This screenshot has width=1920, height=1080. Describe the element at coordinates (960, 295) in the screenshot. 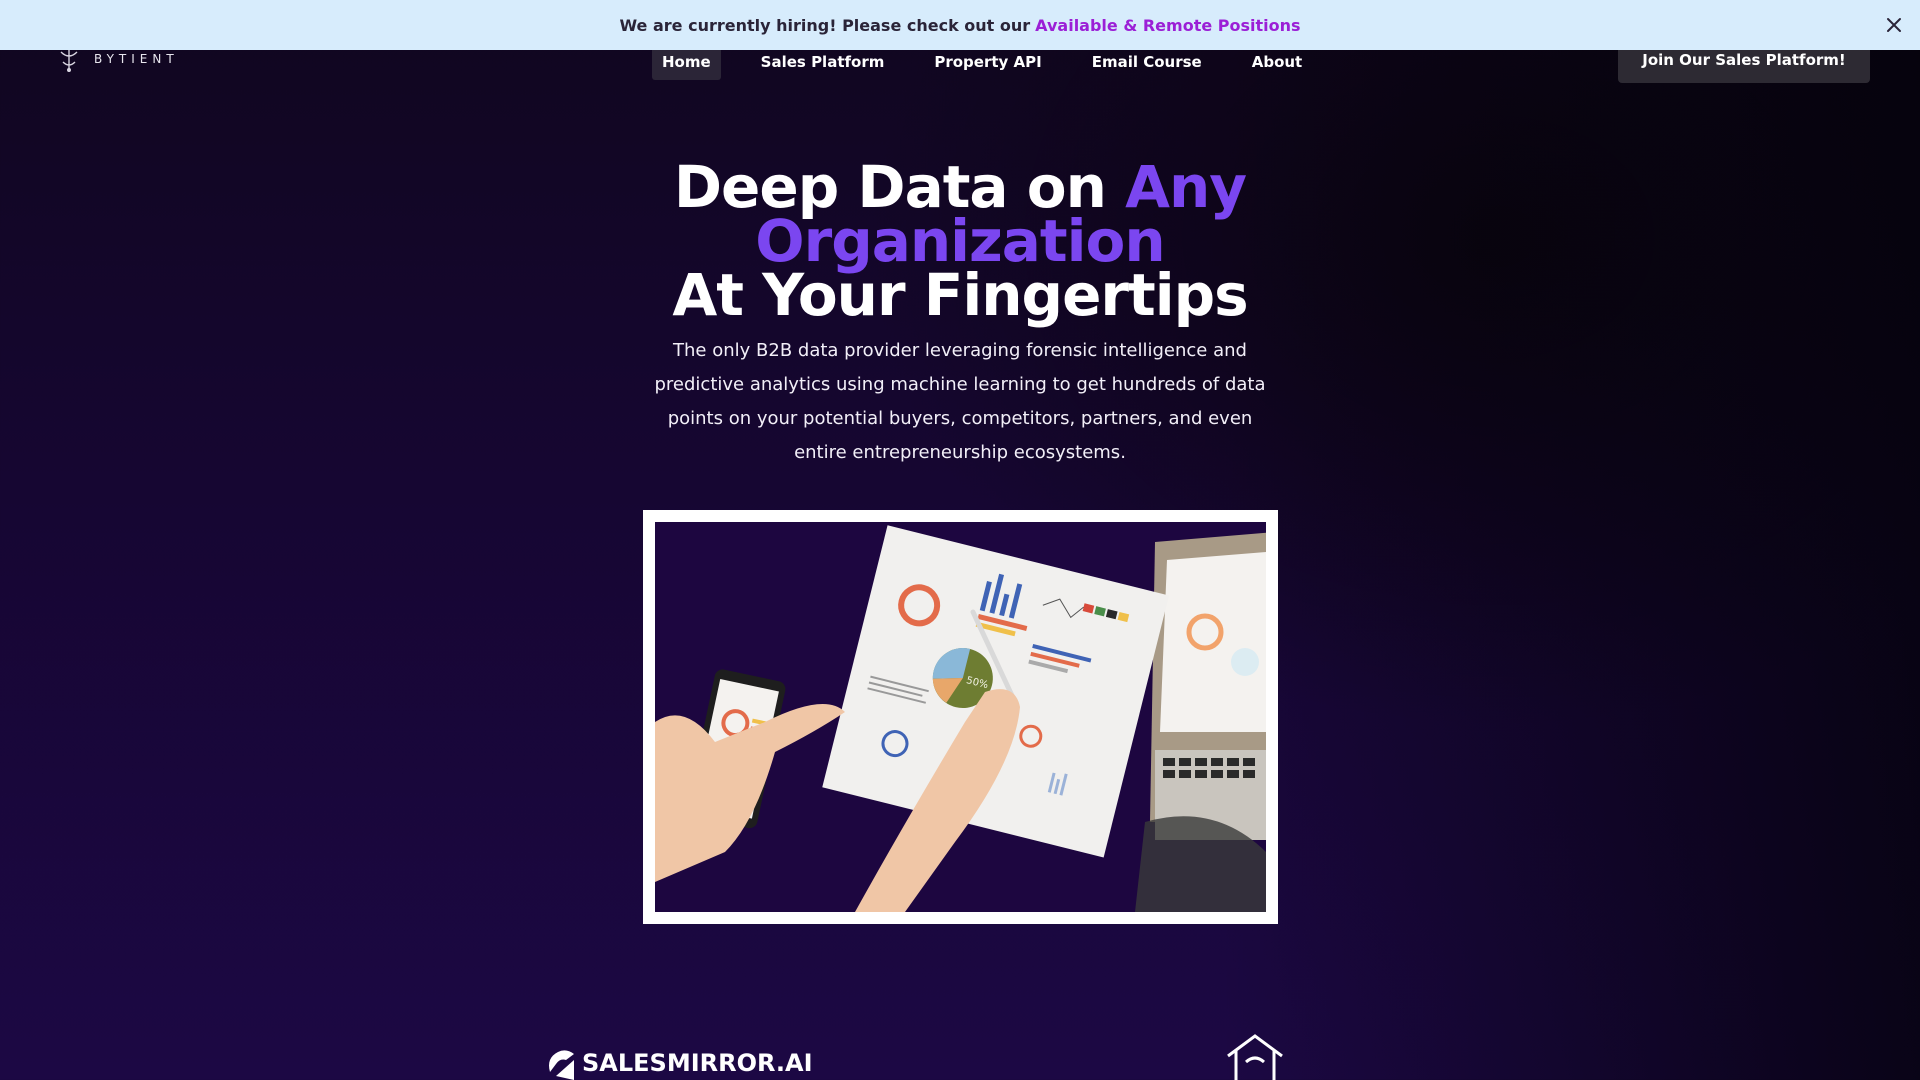

I see `hero-title-part2: At Your Fingertips` at that location.